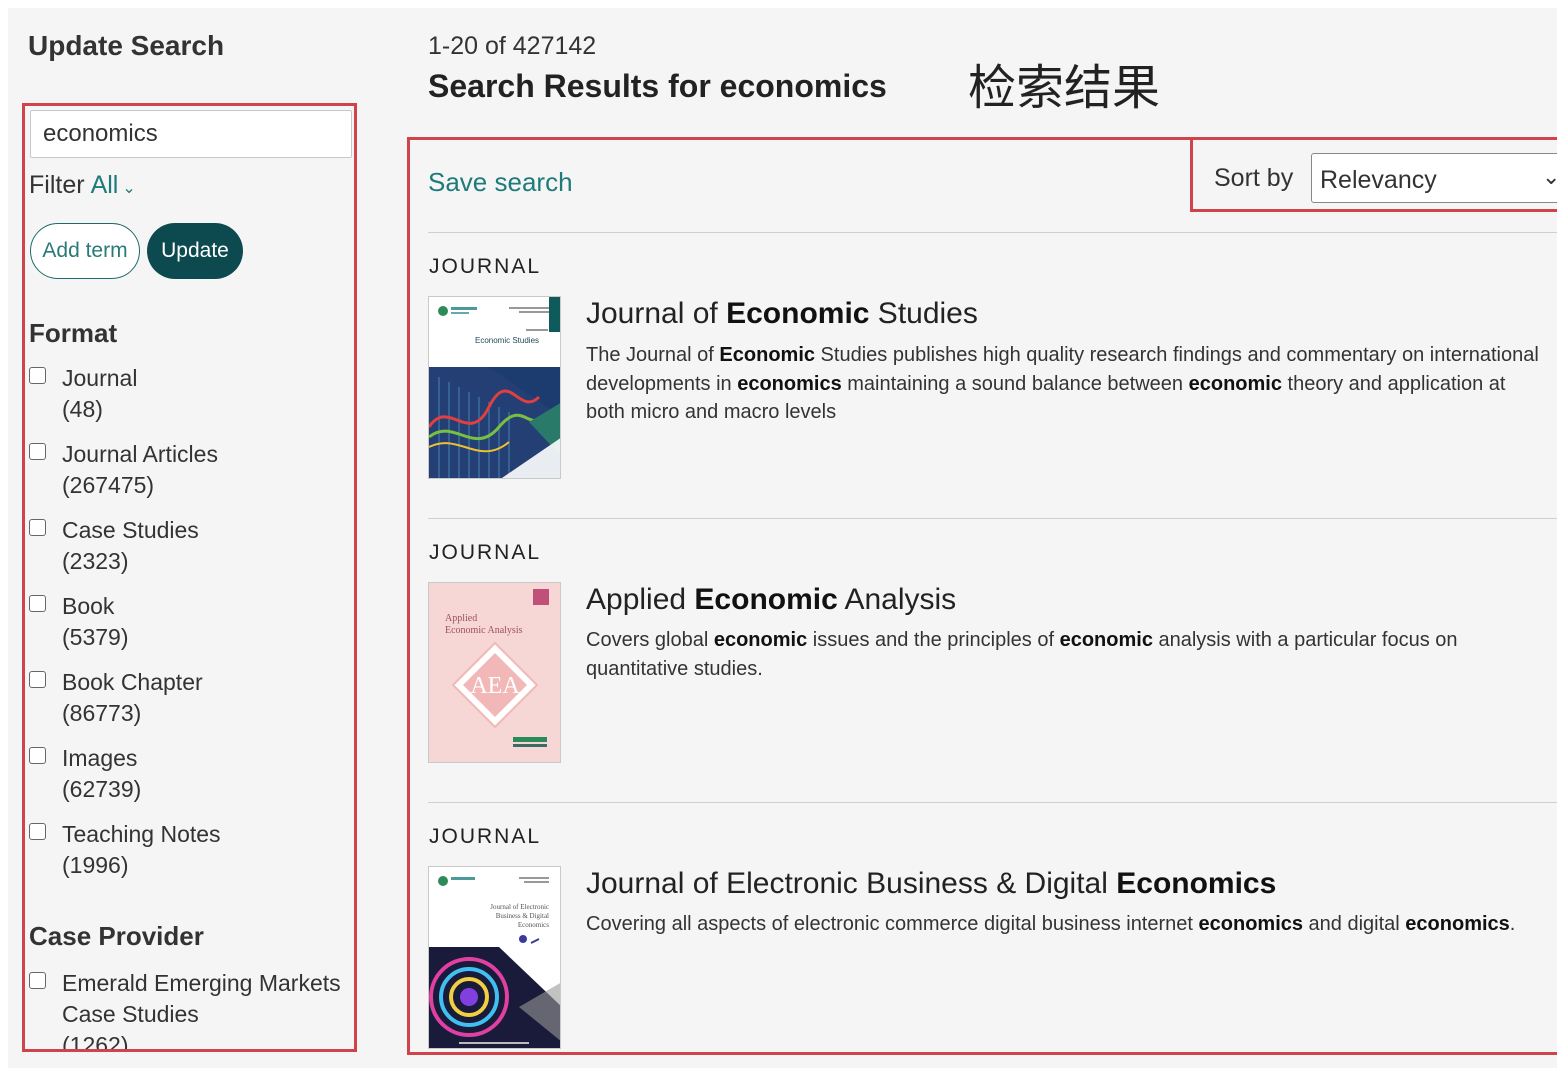 This screenshot has height=1073, width=1557. I want to click on update-button: Update, so click(195, 251).